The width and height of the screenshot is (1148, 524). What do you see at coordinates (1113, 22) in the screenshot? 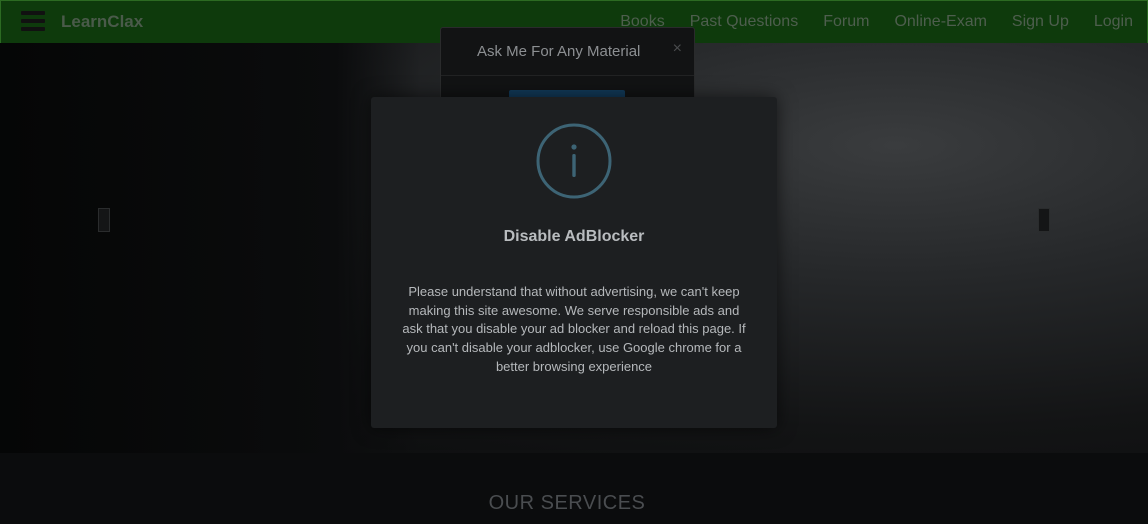
I see `nav-link-login: Login` at bounding box center [1113, 22].